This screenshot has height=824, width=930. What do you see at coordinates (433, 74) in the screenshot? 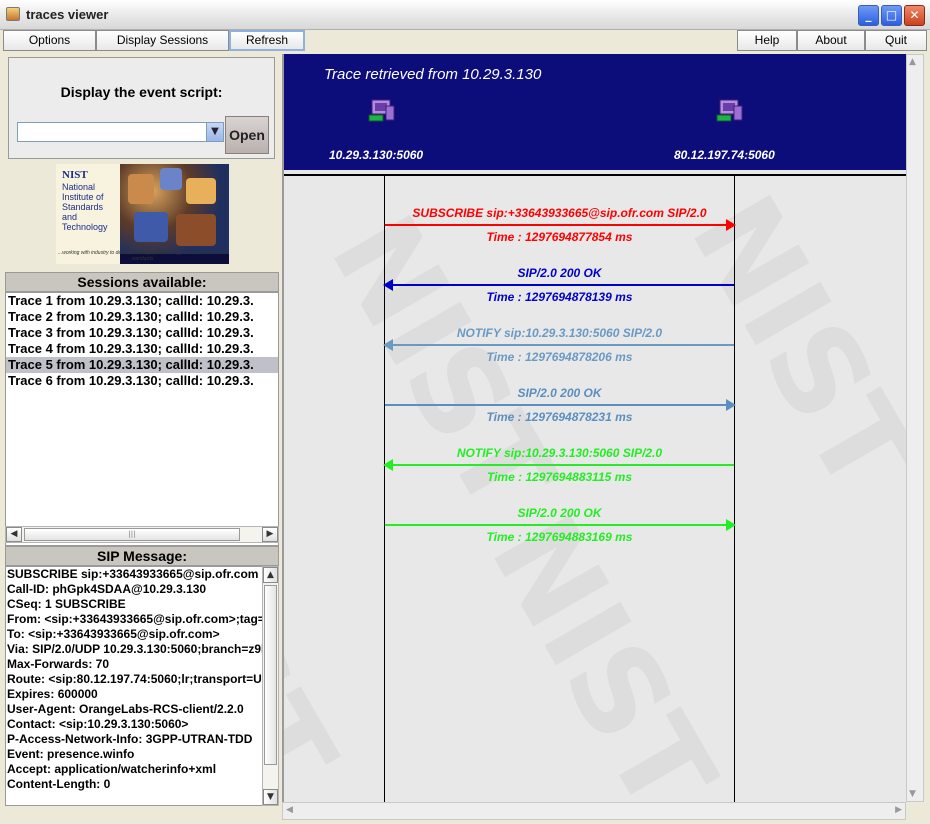
I see `trace-title: Trace retrieved from 10.29.3.130` at bounding box center [433, 74].